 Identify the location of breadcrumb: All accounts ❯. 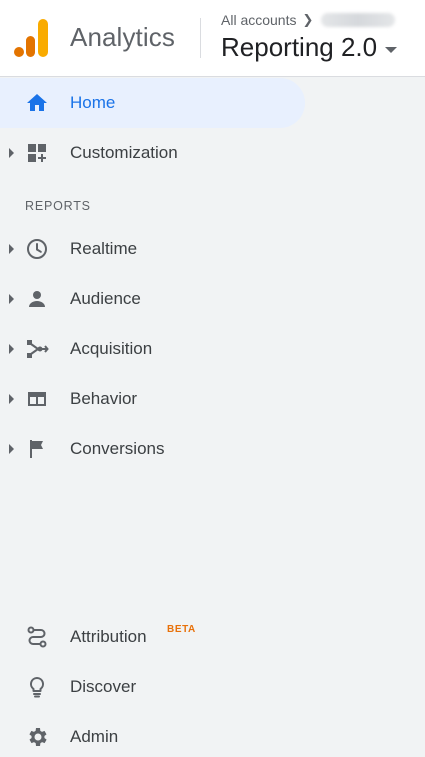
(308, 20).